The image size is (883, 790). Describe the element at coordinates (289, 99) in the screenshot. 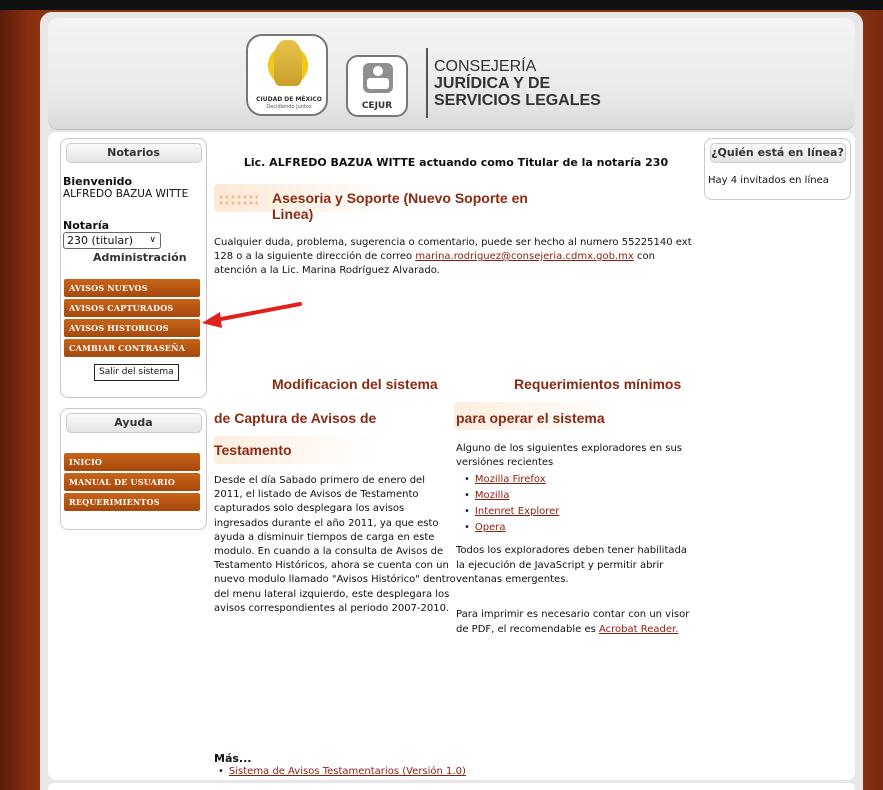

I see `cdmx-logo-title: CIUDAD DE MÉXICO` at that location.